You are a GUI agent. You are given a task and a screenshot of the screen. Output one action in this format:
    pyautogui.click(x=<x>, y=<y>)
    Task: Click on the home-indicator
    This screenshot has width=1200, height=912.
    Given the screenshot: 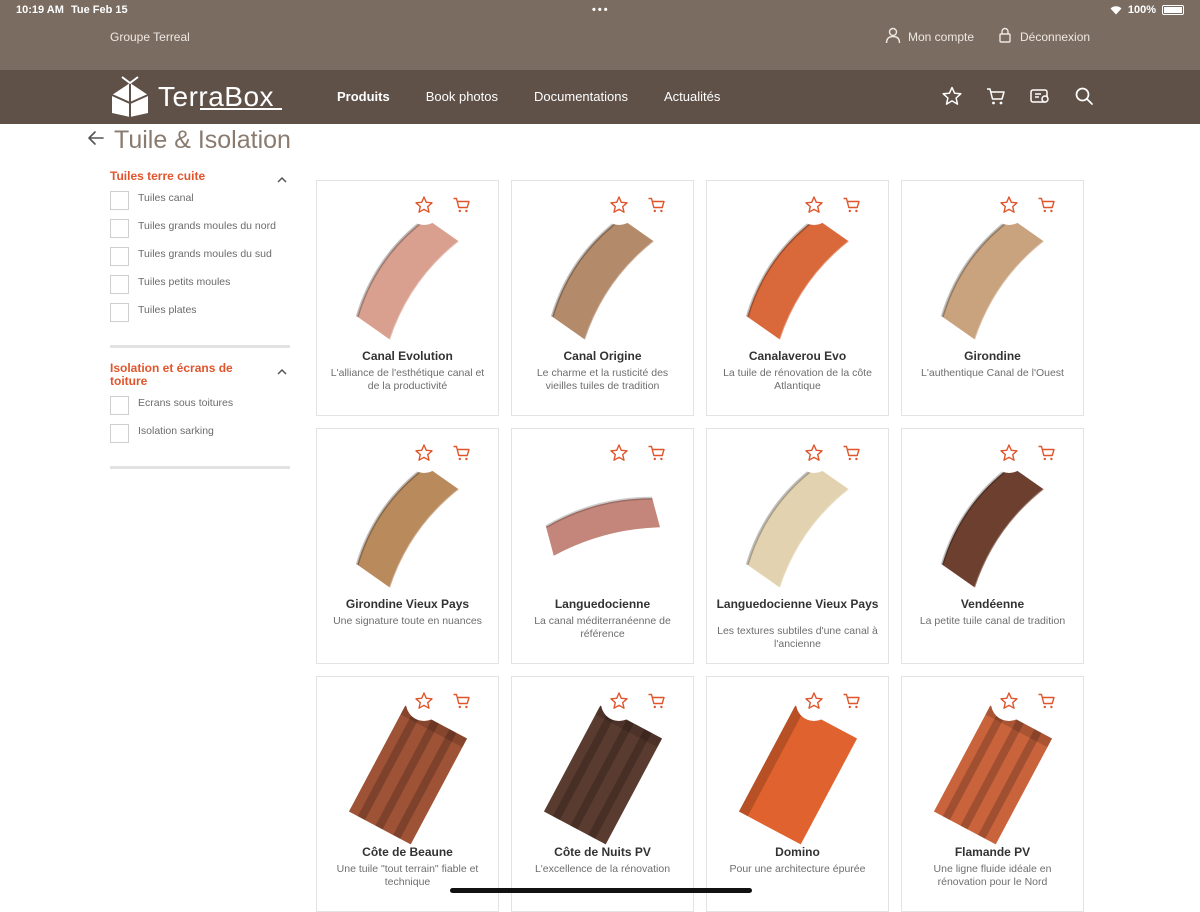 What is the action you would take?
    pyautogui.click(x=601, y=890)
    